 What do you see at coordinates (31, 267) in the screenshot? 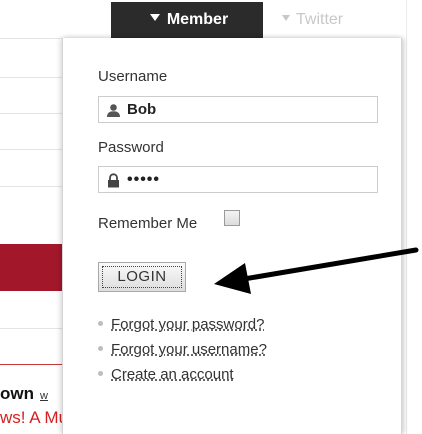
I see `background-red-banner` at bounding box center [31, 267].